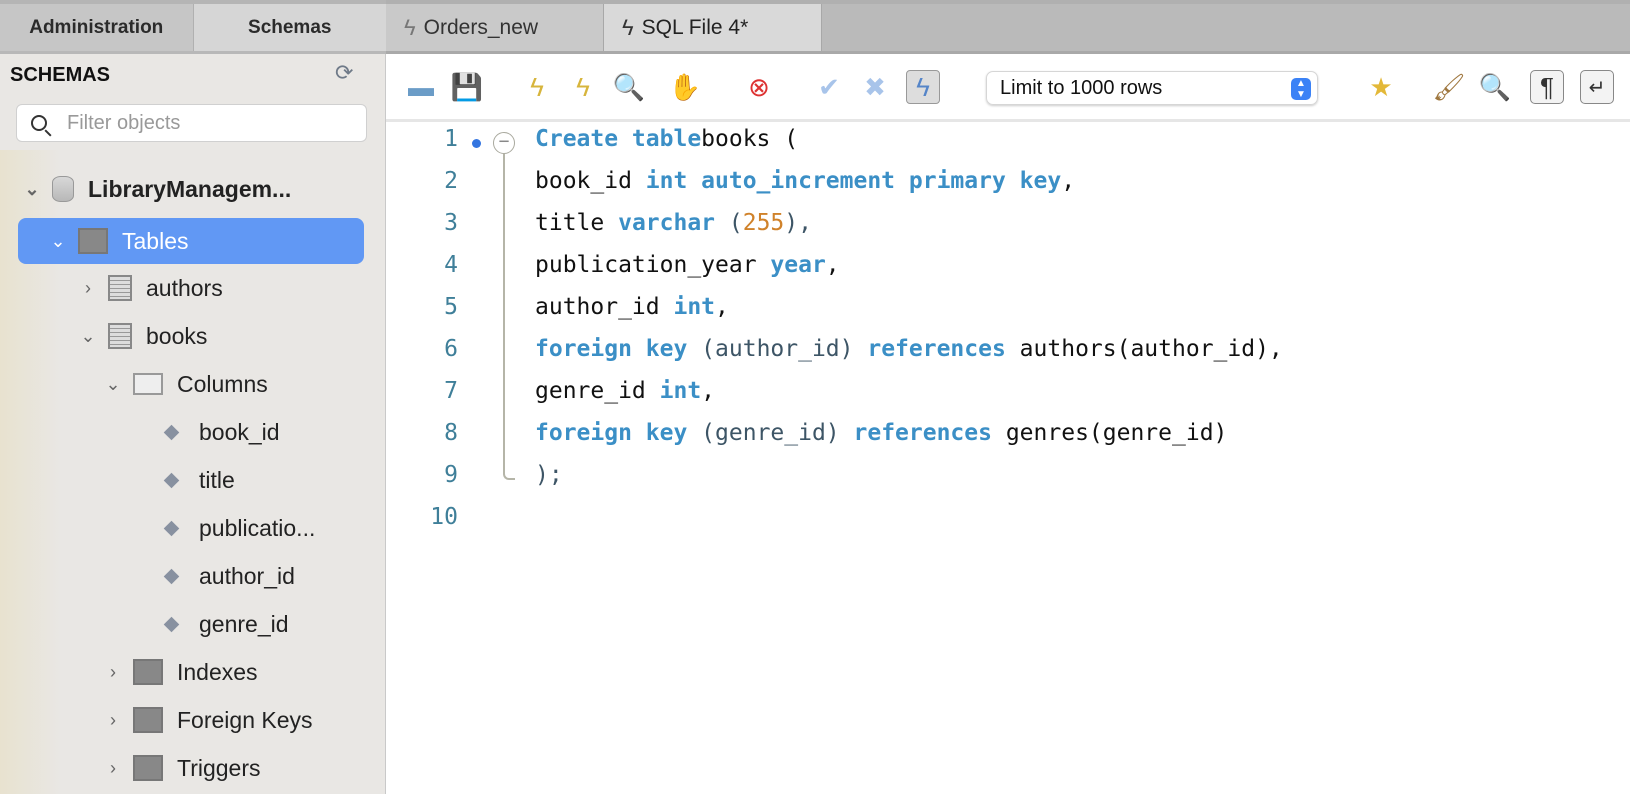  Describe the element at coordinates (180, 672) in the screenshot. I see `tree-indexes: › Indexes` at that location.